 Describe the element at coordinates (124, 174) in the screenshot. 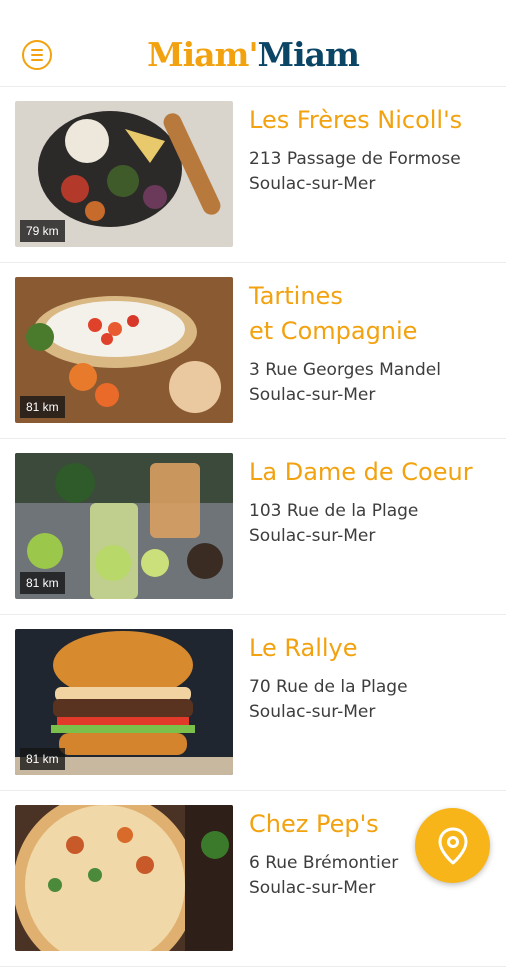

I see `restaurant-photo: 79 km` at that location.